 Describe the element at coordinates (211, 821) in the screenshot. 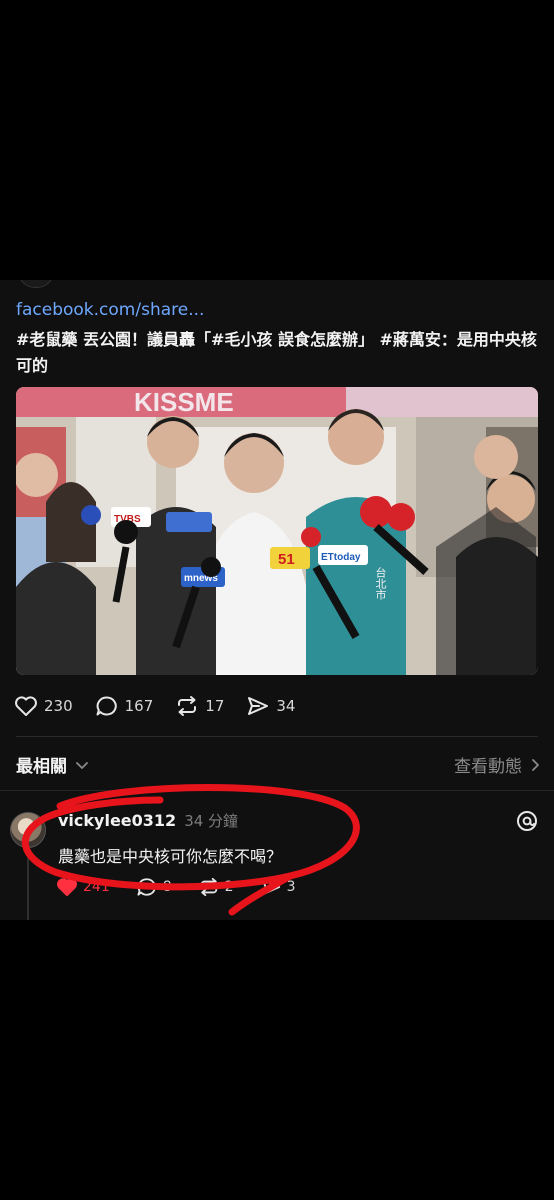

I see `comment-time: 34 分鐘` at that location.